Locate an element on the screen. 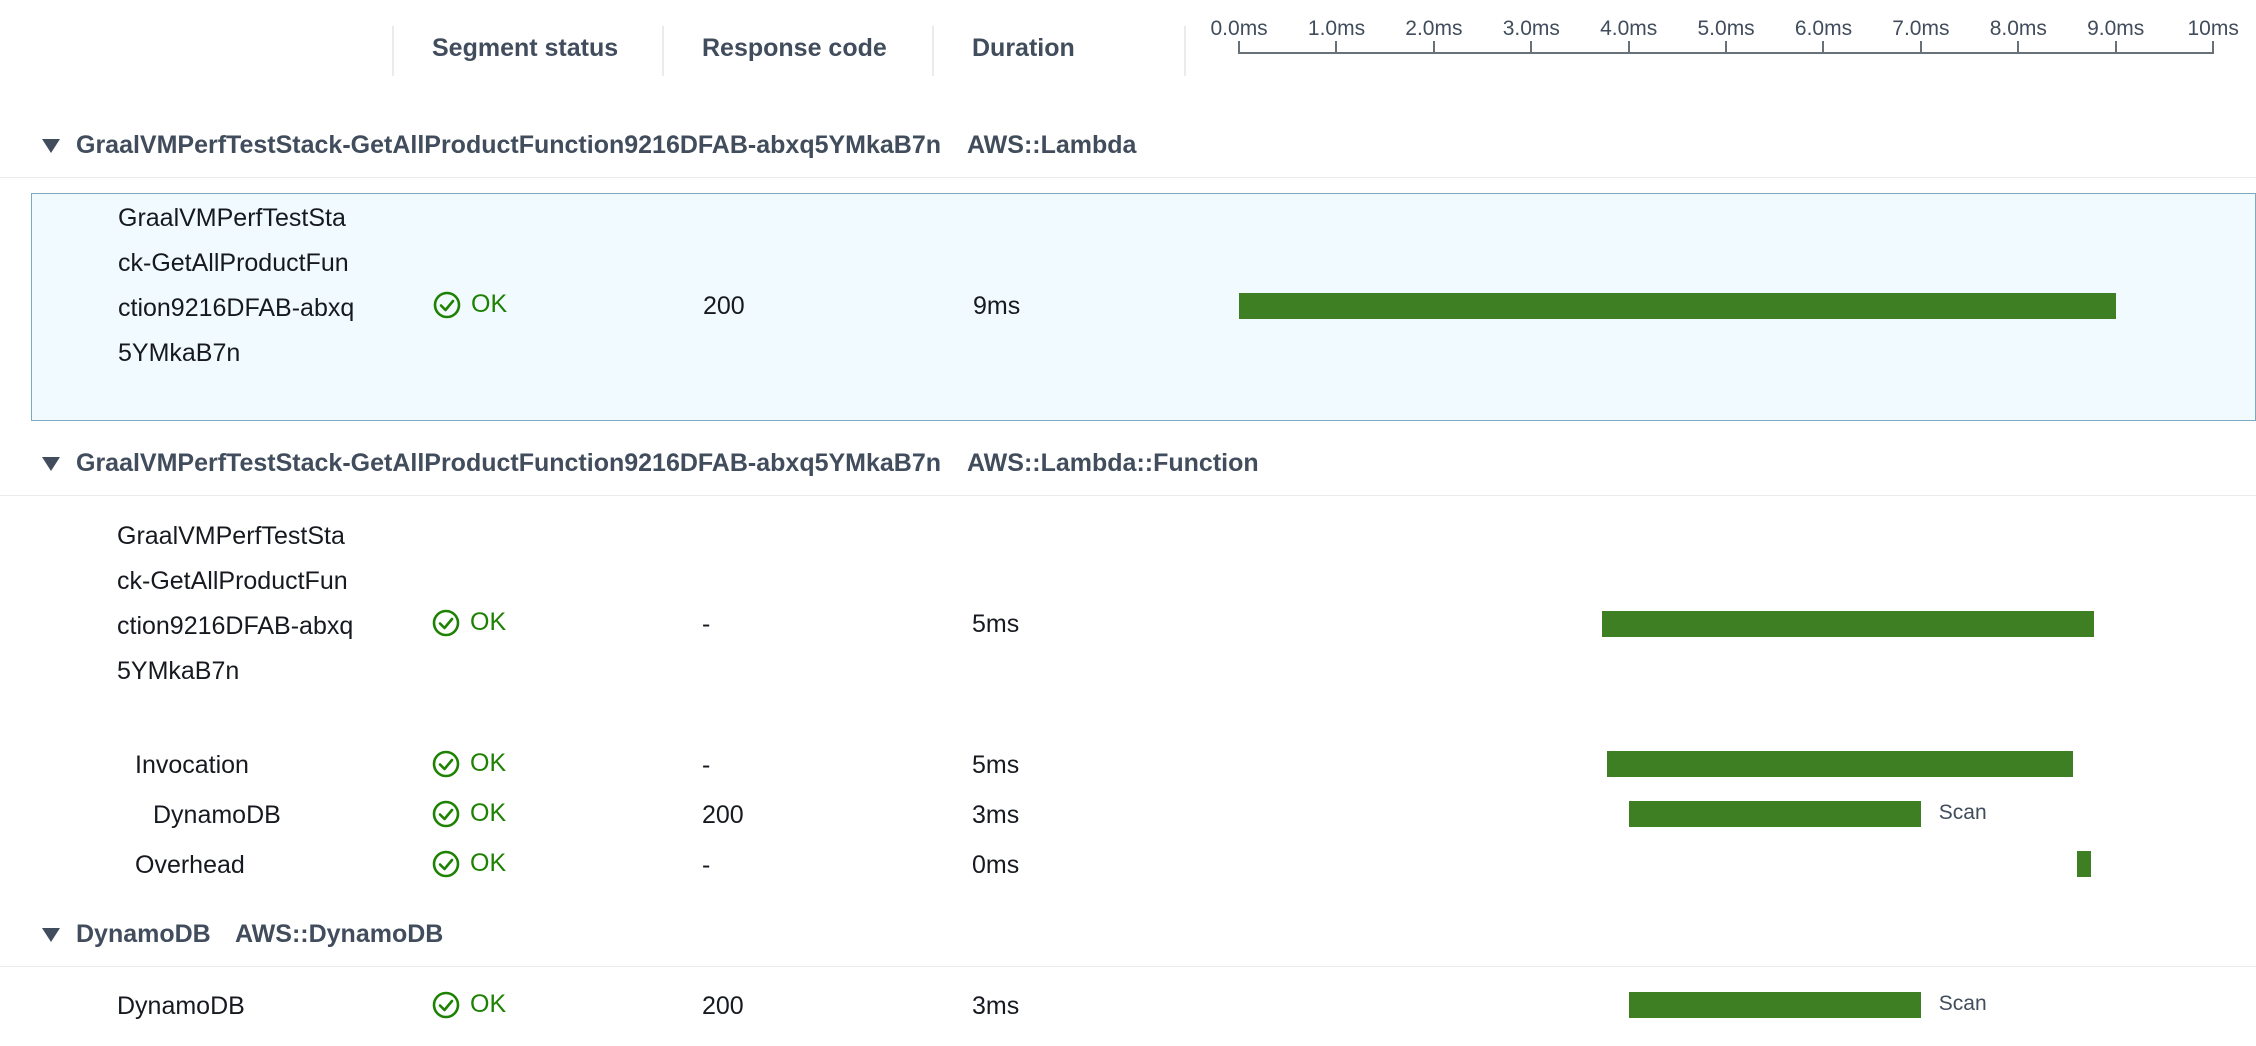 The image size is (2256, 1046). column-header-segment-status: Segment status is located at coordinates (525, 48).